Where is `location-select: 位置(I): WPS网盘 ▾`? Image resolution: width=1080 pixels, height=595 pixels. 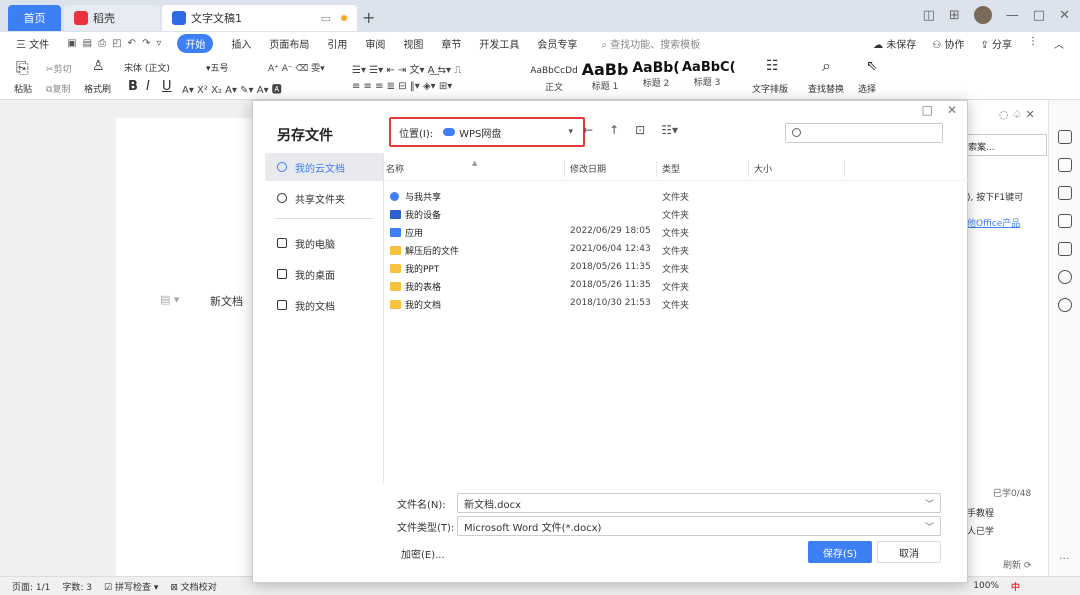 location-select: 位置(I): WPS网盘 ▾ is located at coordinates (487, 132).